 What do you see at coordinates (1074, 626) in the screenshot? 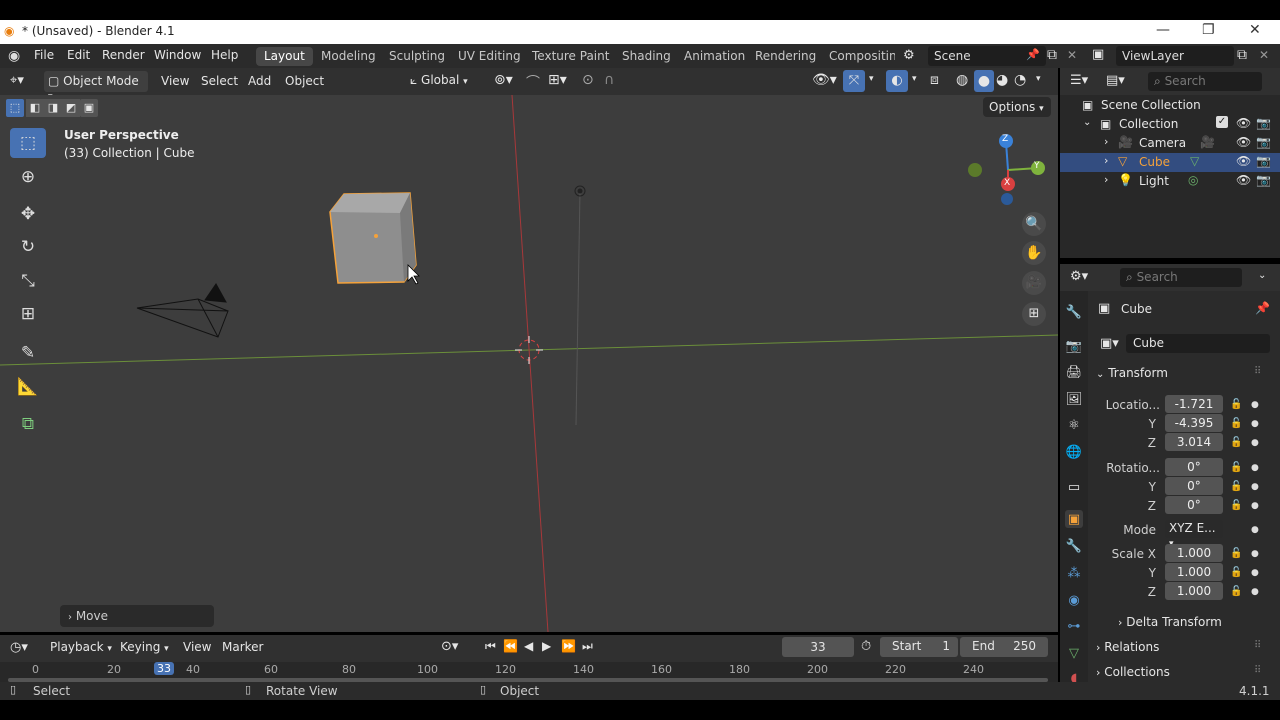
I see `constraints-tab-icon: ⊶` at bounding box center [1074, 626].